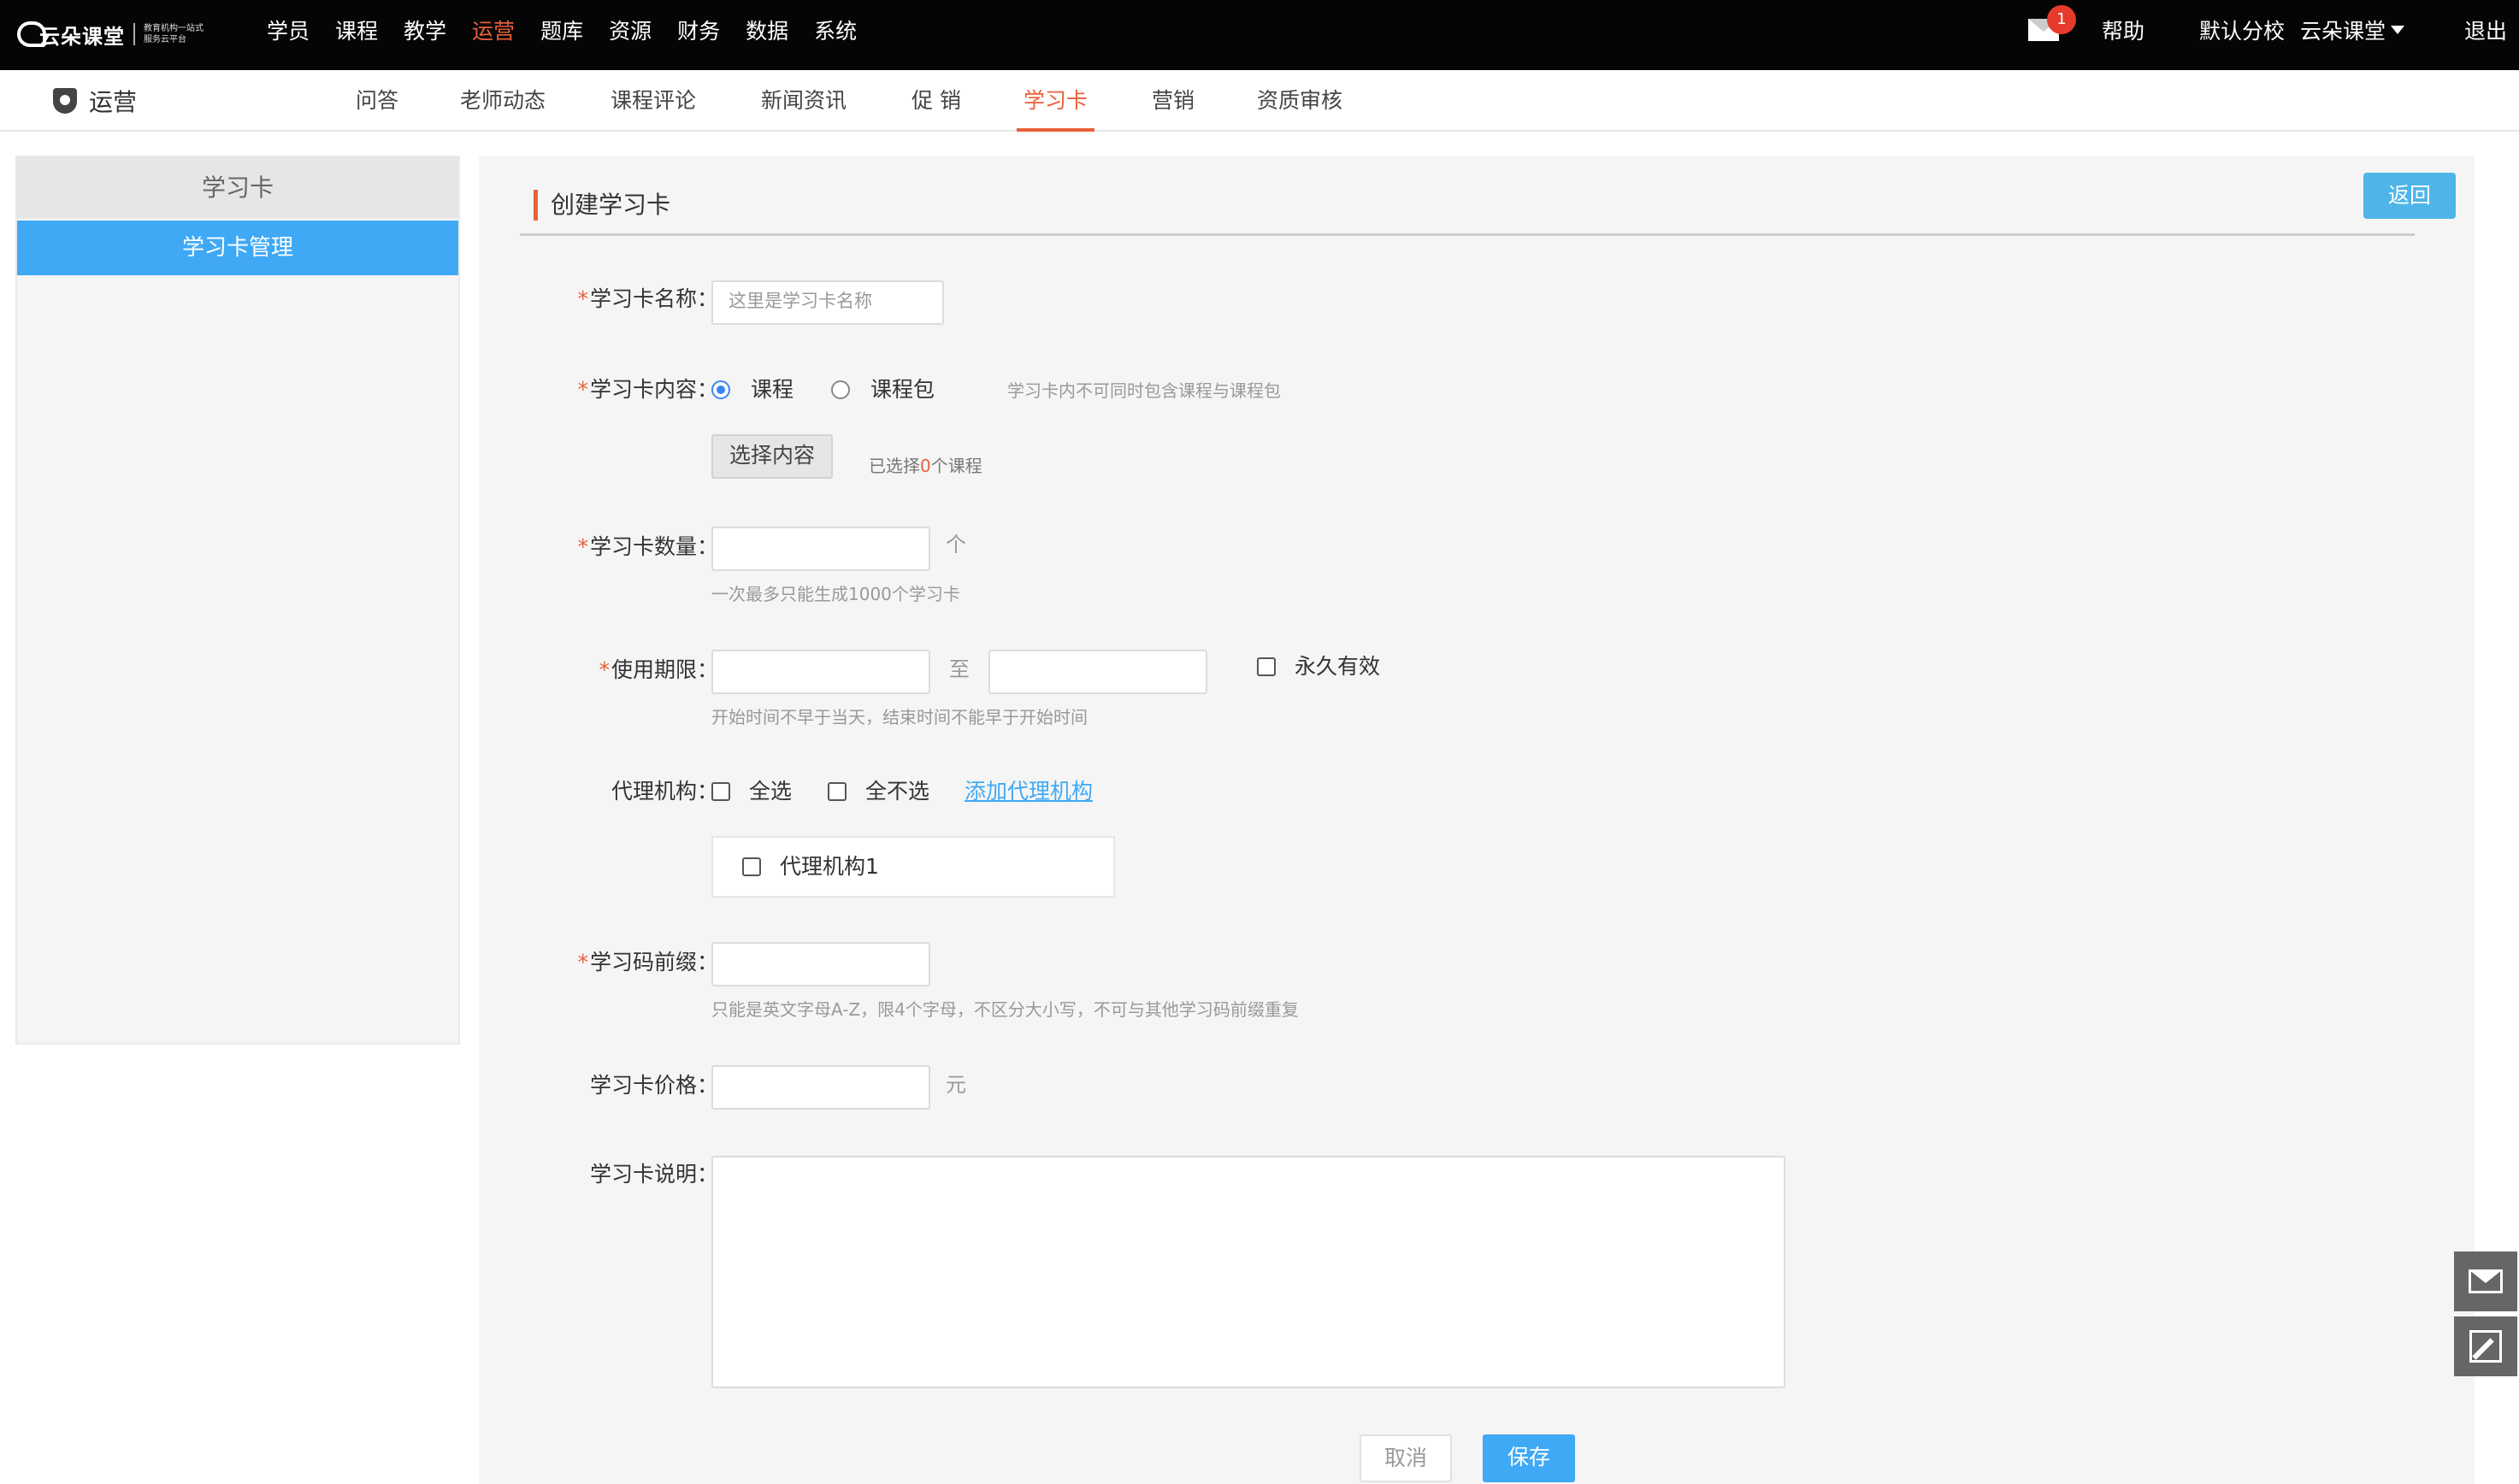 The height and width of the screenshot is (1484, 2519). I want to click on back-button: 返回, so click(2409, 196).